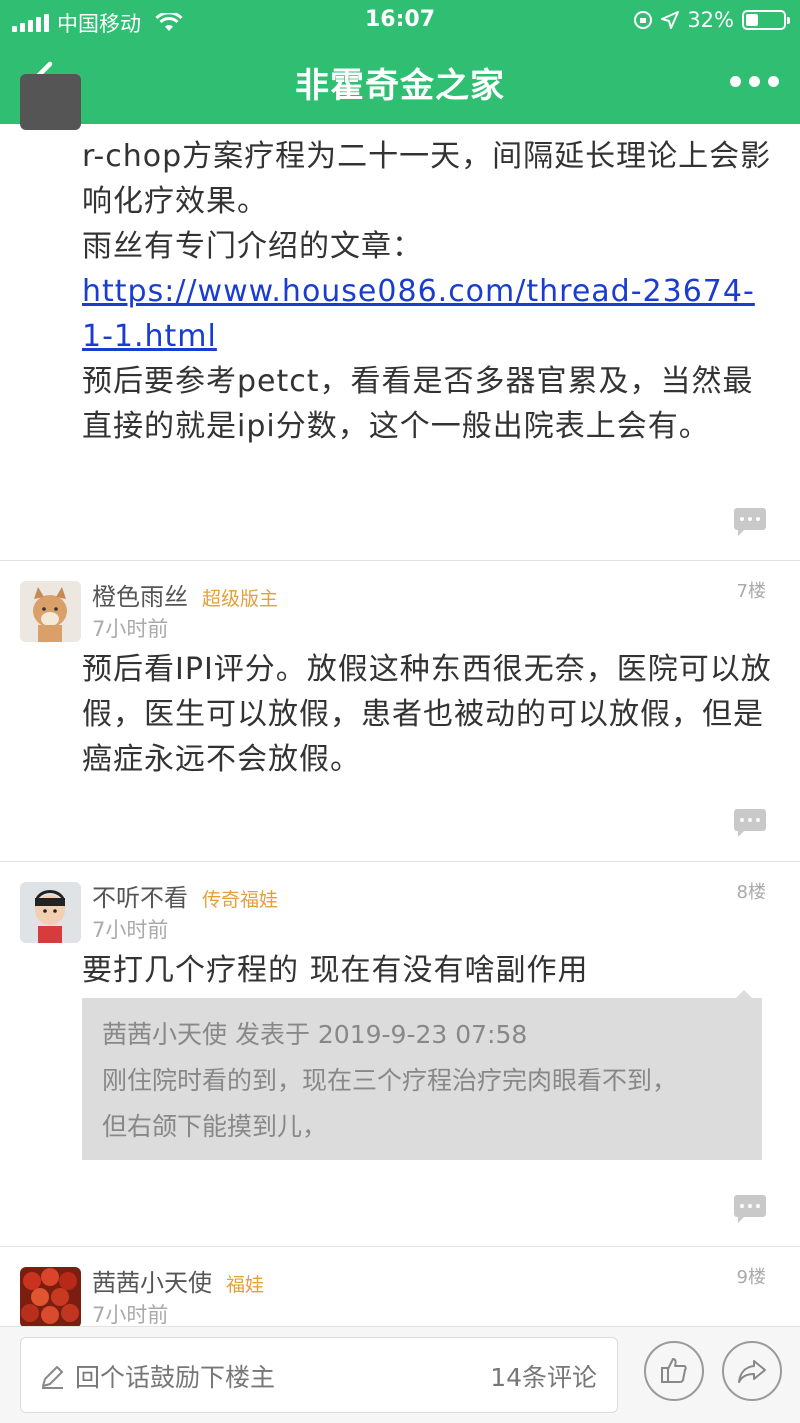  I want to click on like-button, so click(674, 1371).